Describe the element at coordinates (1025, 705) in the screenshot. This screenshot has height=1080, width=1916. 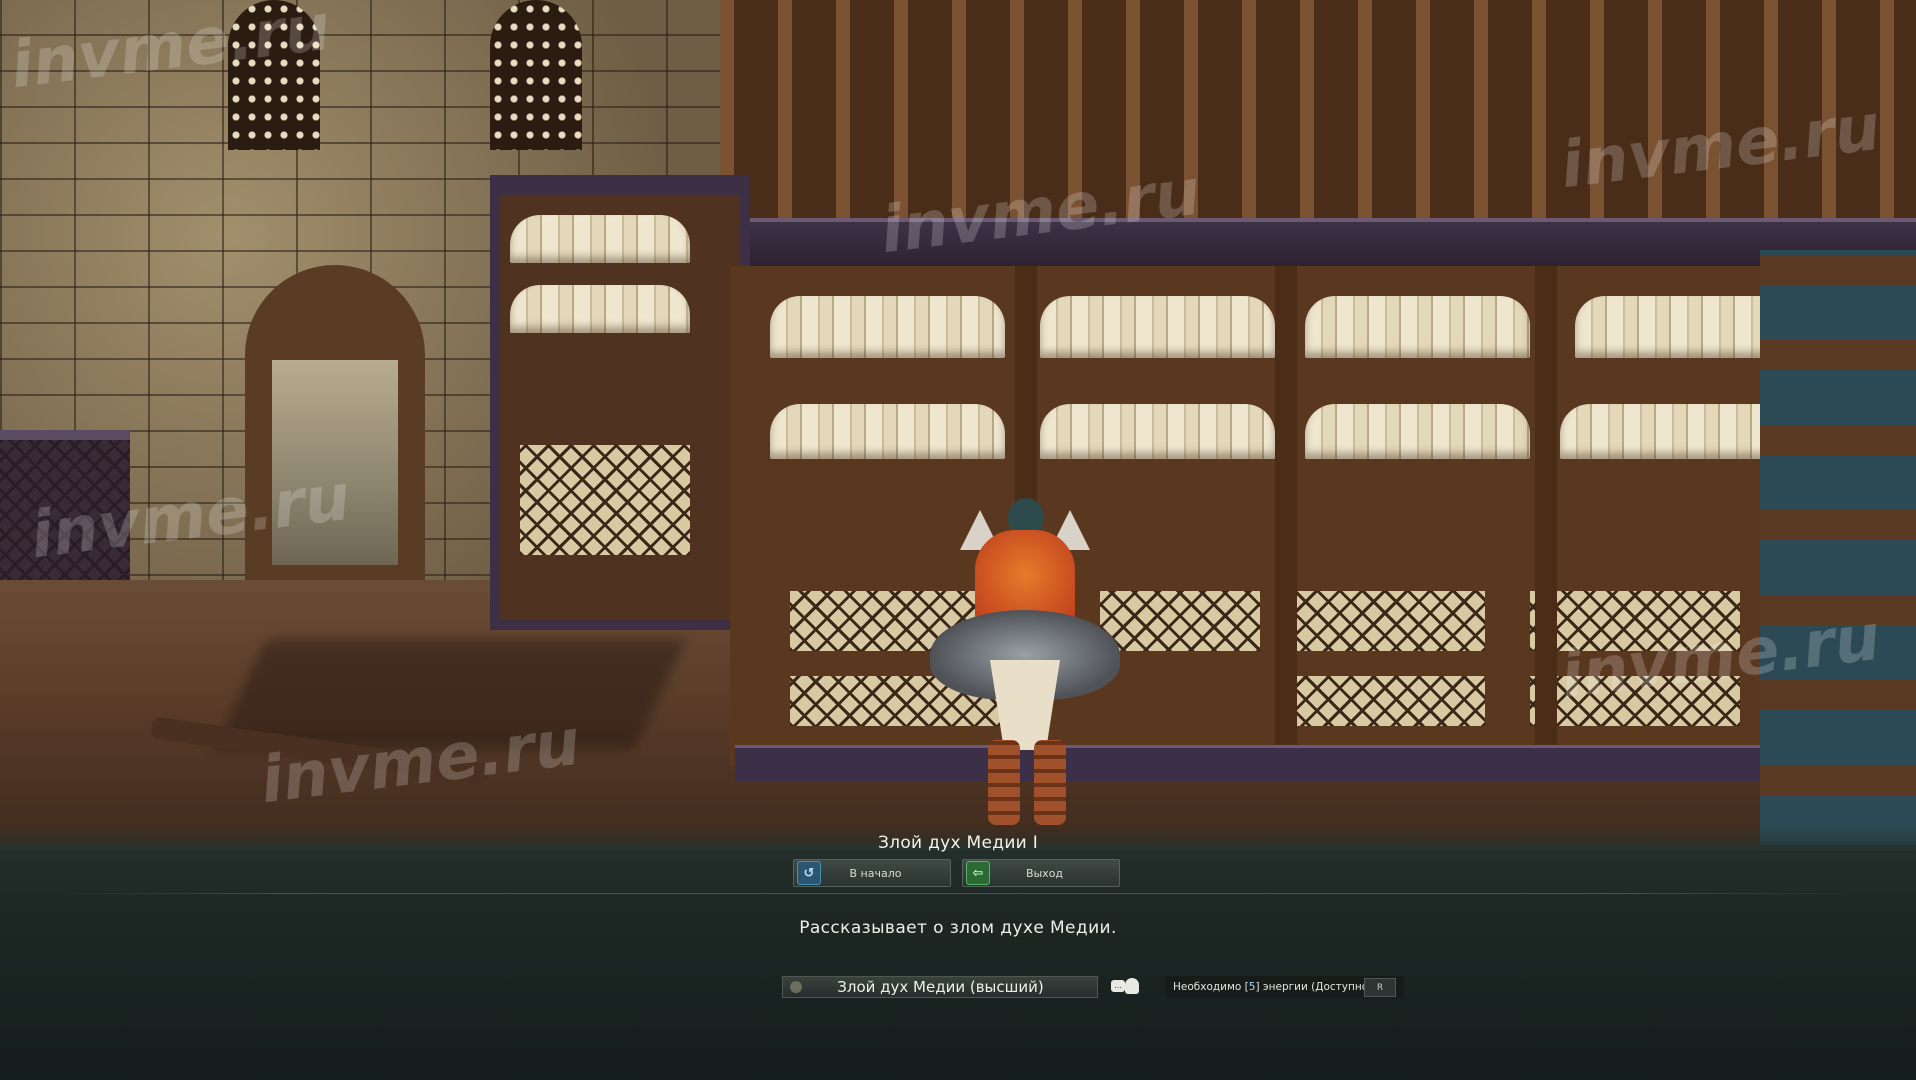
I see `character-skirt` at that location.